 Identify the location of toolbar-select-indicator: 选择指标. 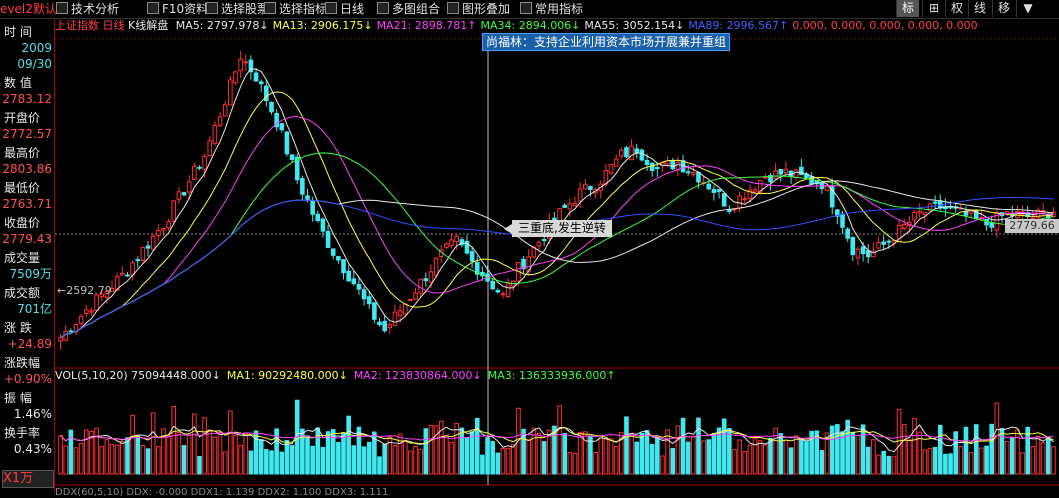
(295, 9).